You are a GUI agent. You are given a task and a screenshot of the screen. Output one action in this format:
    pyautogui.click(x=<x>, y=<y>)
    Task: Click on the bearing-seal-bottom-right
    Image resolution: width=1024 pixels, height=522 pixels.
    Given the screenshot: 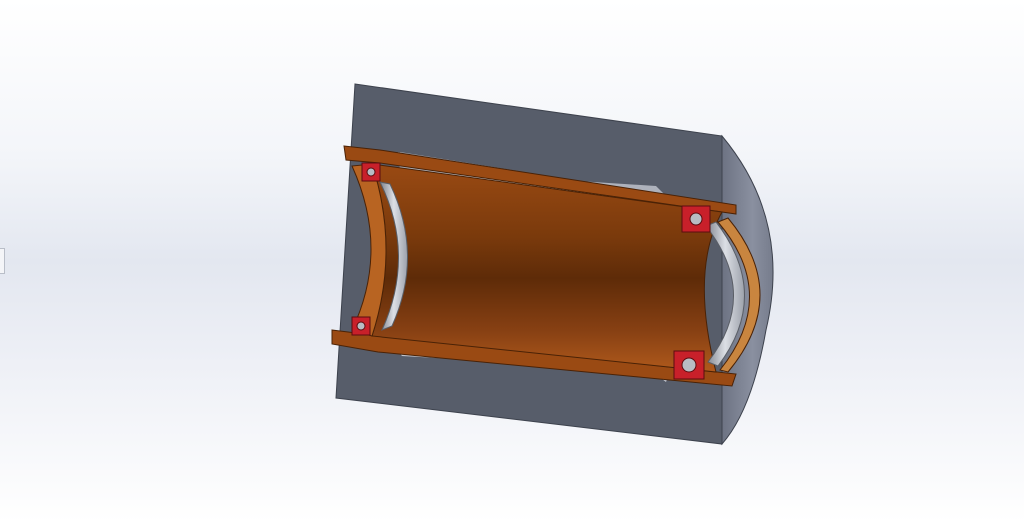 What is the action you would take?
    pyautogui.click(x=689, y=365)
    